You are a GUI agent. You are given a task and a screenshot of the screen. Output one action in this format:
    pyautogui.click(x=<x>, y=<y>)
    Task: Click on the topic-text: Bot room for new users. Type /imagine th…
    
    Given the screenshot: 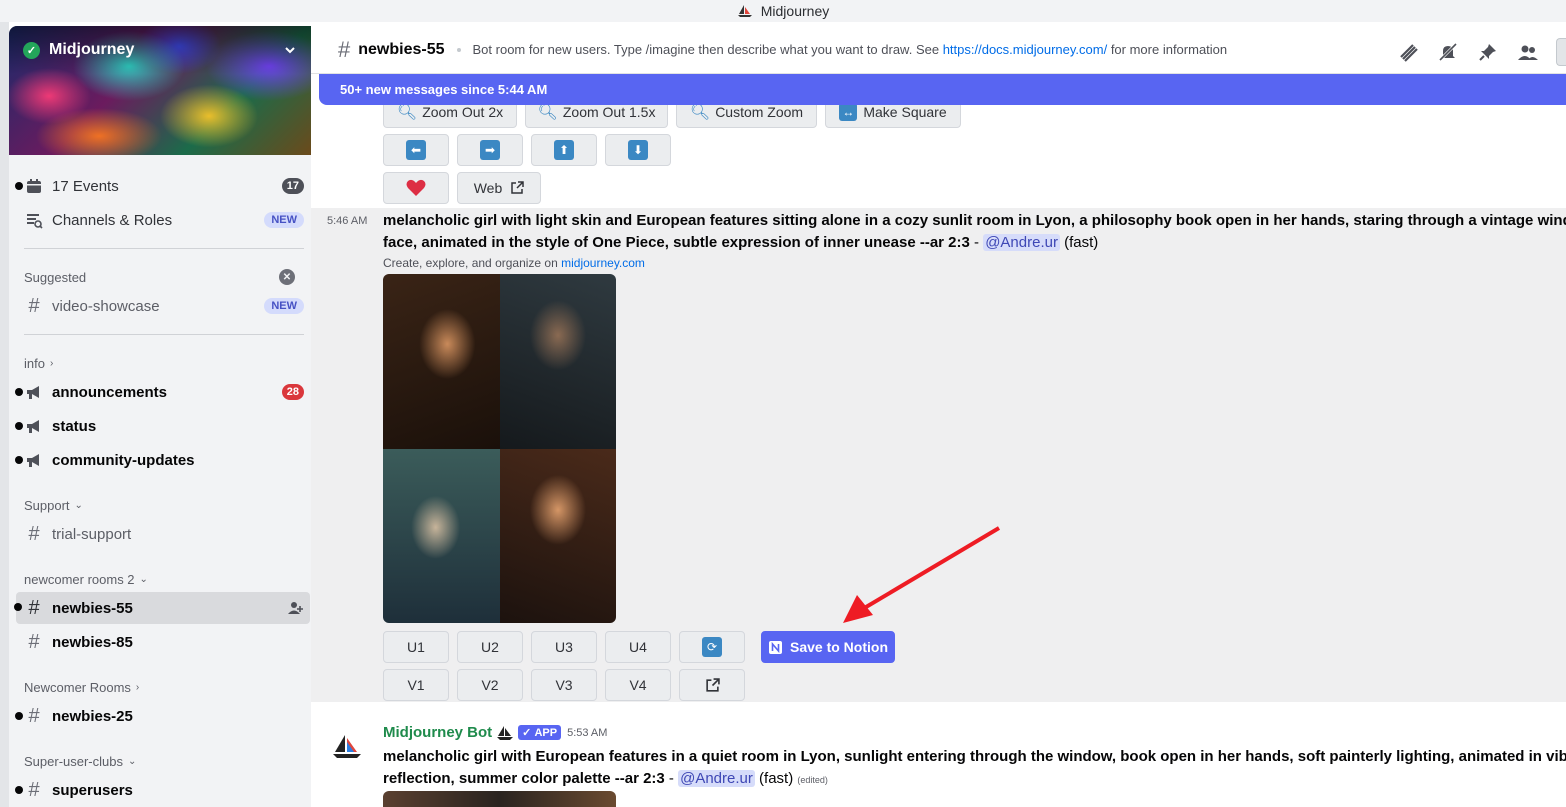 What is the action you would take?
    pyautogui.click(x=707, y=49)
    